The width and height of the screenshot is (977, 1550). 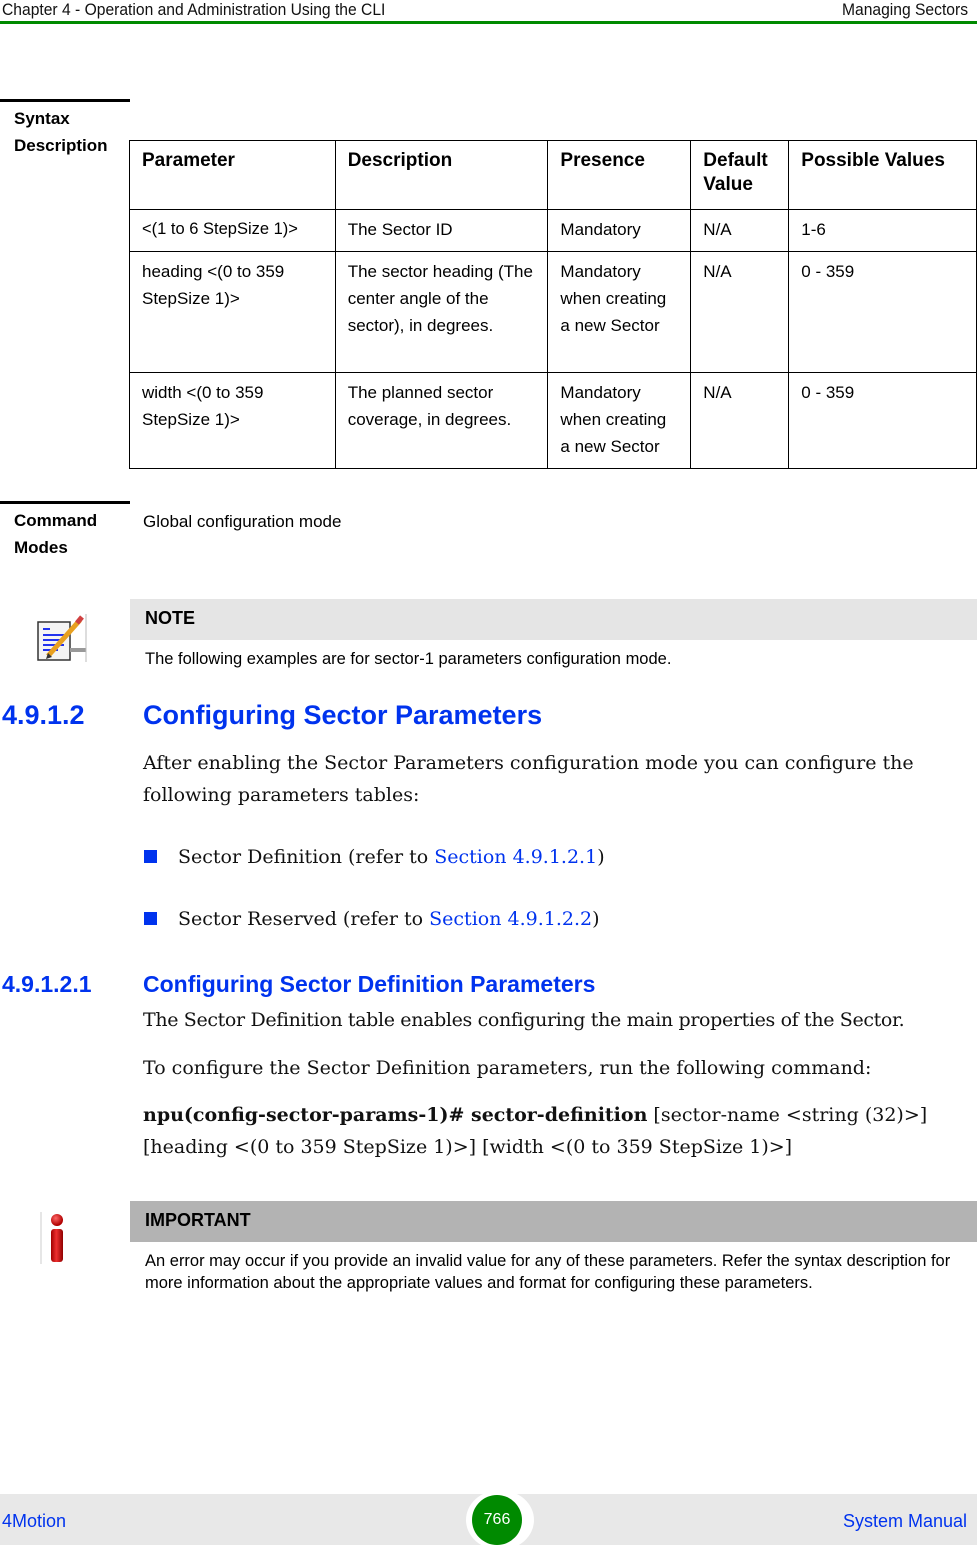 What do you see at coordinates (232, 420) in the screenshot?
I see `cell-parameter: width <(0 to 359 StepSize 1)>` at bounding box center [232, 420].